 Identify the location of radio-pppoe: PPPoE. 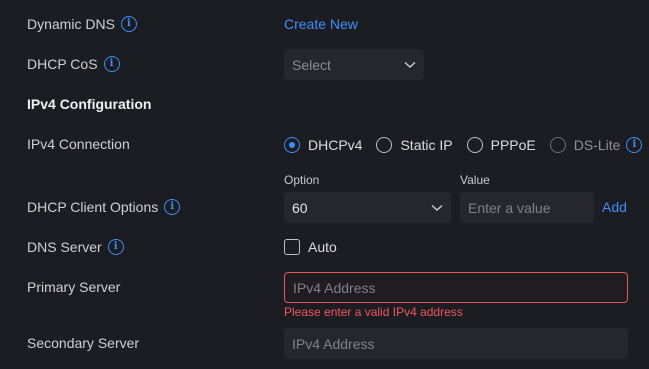
(501, 145).